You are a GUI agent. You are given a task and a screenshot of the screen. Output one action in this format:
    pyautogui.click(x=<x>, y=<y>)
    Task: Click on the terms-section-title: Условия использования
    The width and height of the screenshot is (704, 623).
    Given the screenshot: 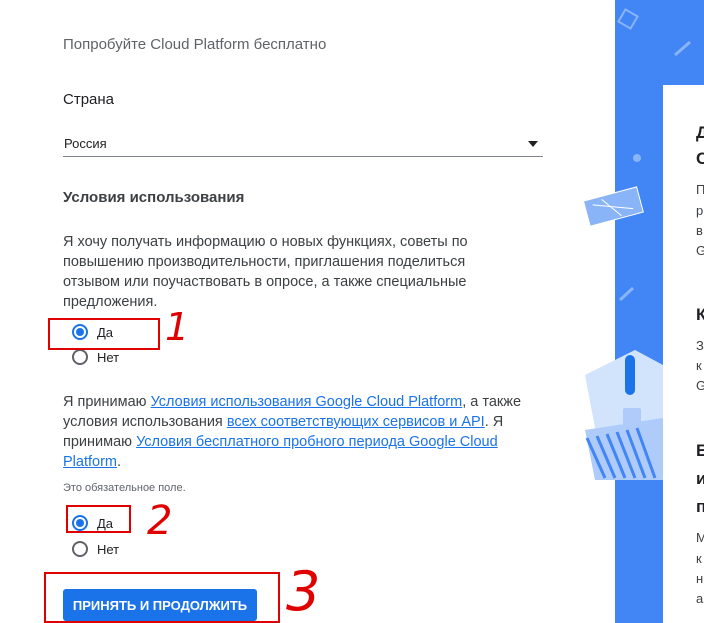 What is the action you would take?
    pyautogui.click(x=154, y=197)
    